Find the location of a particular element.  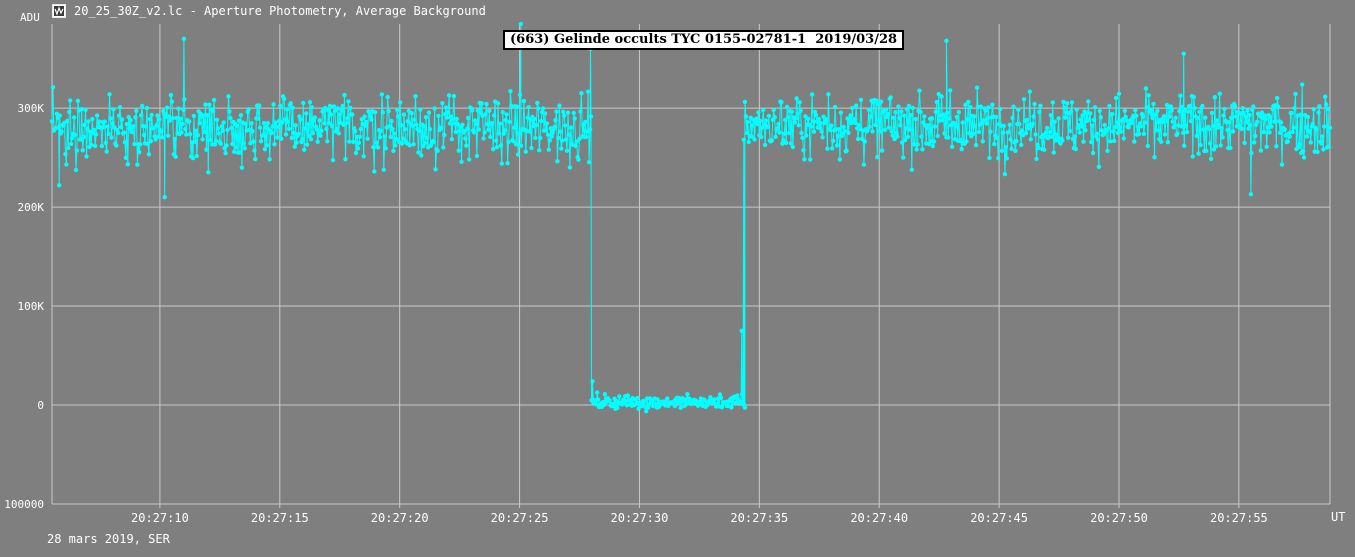

y-tick-label: 100K is located at coordinates (31, 306).